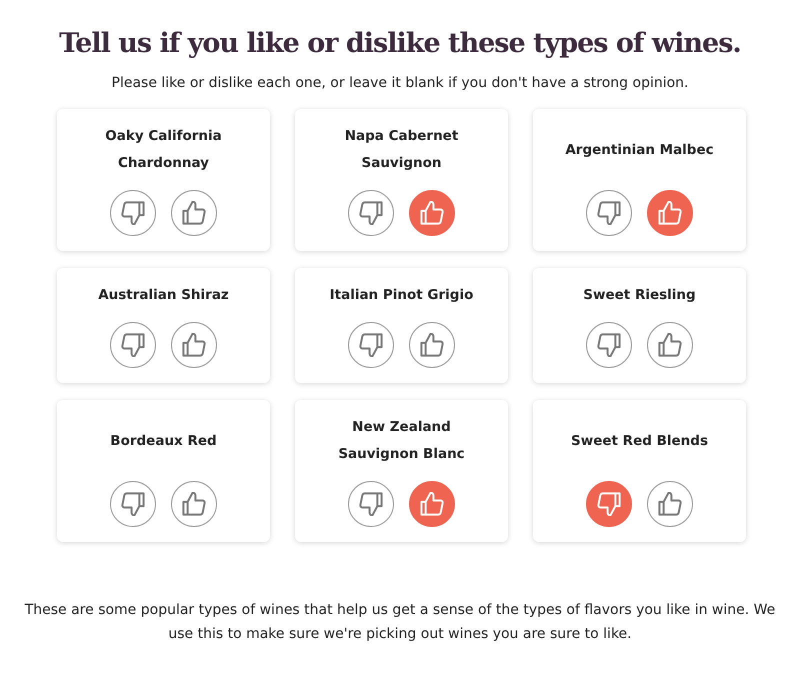  Describe the element at coordinates (400, 622) in the screenshot. I see `explanation-text: These are some popular types of wines that help us get a sense of the types of flavors you like in wine. We use this to make sure we're picking out wines you are sure to like.` at that location.